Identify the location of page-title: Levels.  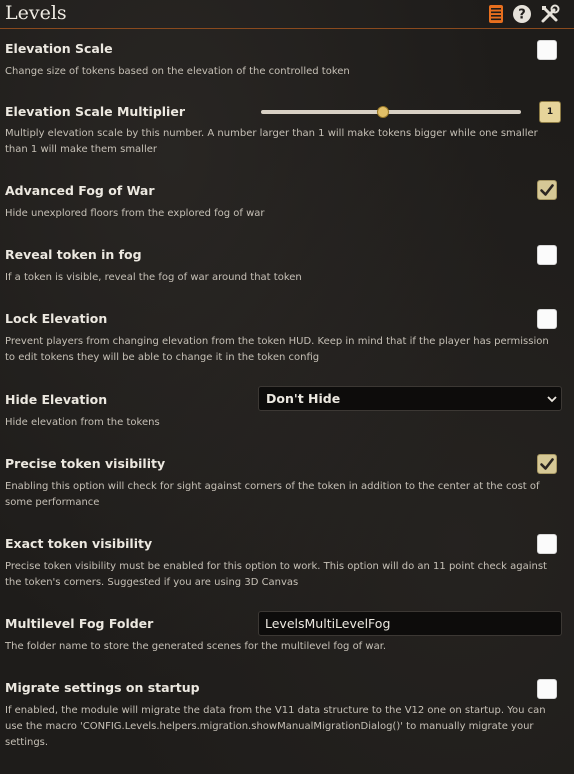
(36, 13).